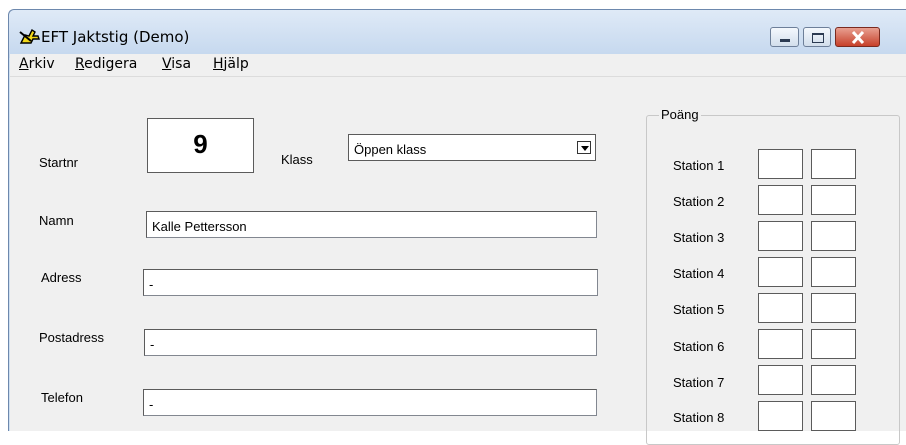  I want to click on station-4-score-b, so click(833, 272).